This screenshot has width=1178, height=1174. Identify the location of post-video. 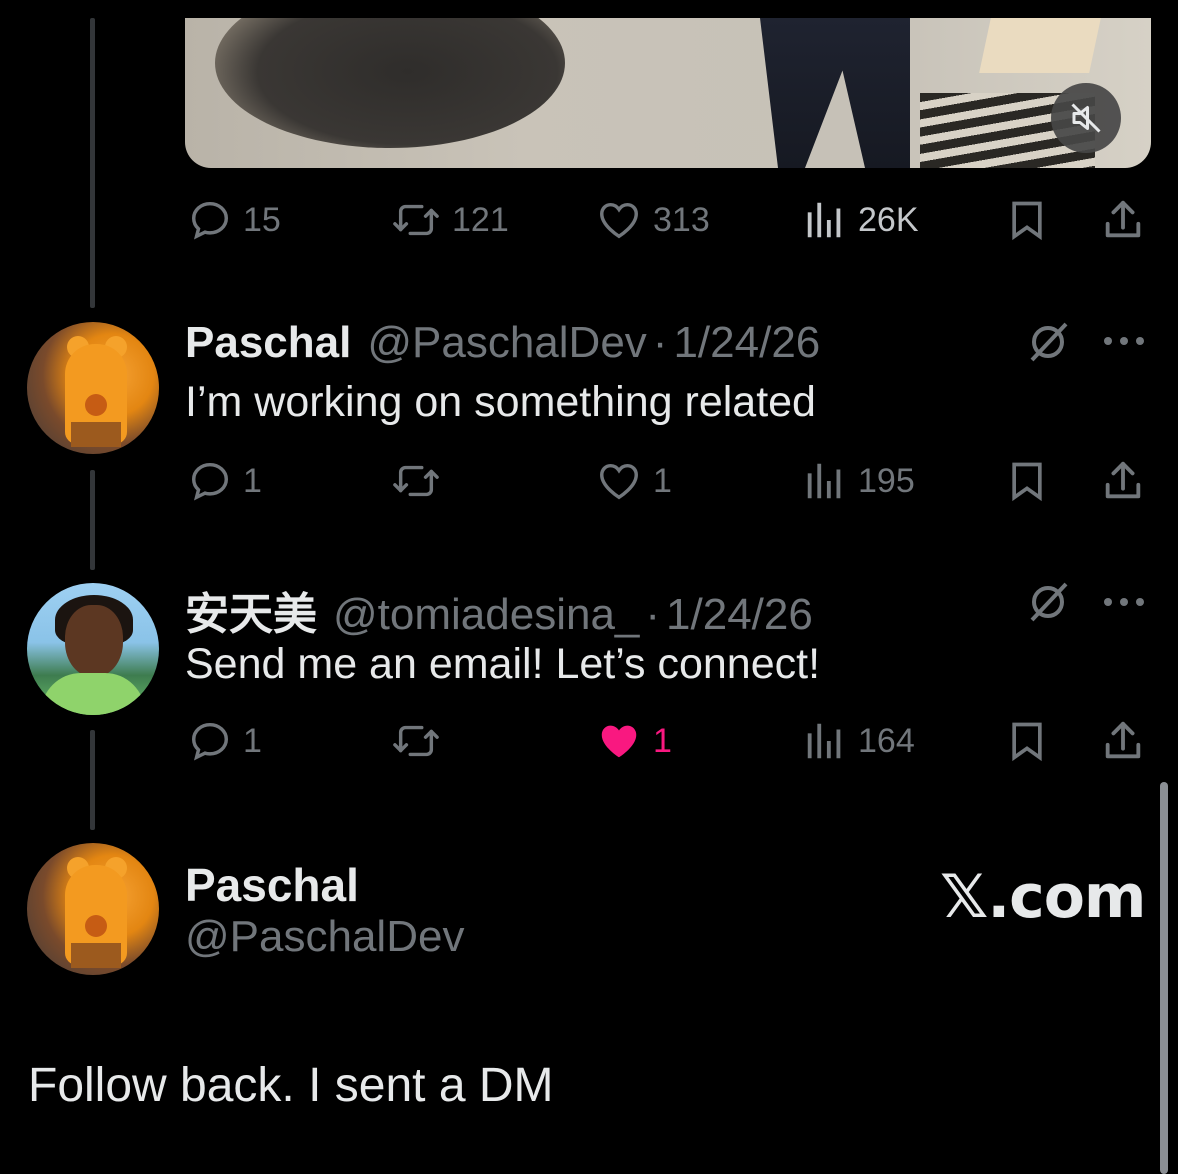
(668, 93).